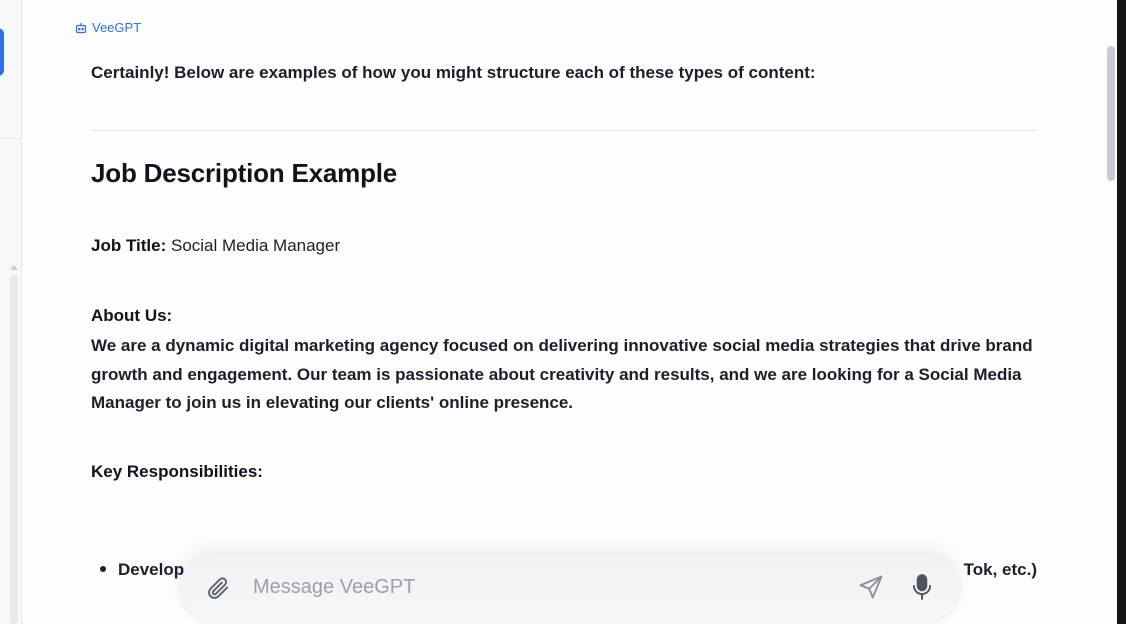 The width and height of the screenshot is (1126, 624). What do you see at coordinates (81, 27) in the screenshot?
I see `bot-icon` at bounding box center [81, 27].